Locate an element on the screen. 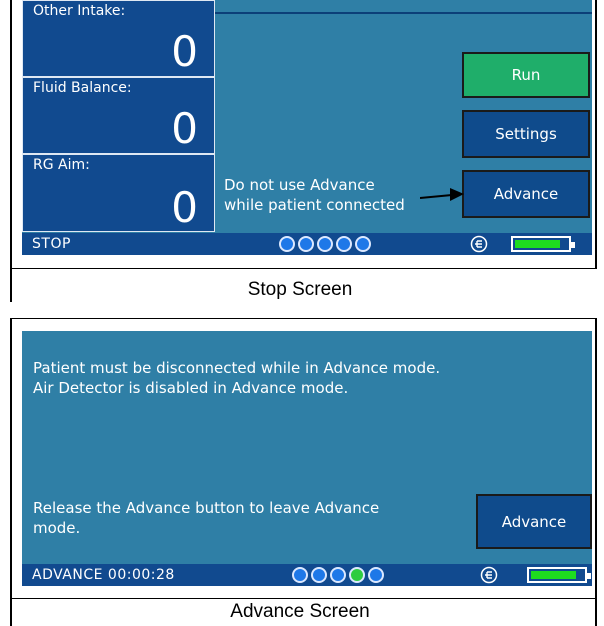 The image size is (604, 626). rg-aim-tile: RG Aim: 0 is located at coordinates (118, 193).